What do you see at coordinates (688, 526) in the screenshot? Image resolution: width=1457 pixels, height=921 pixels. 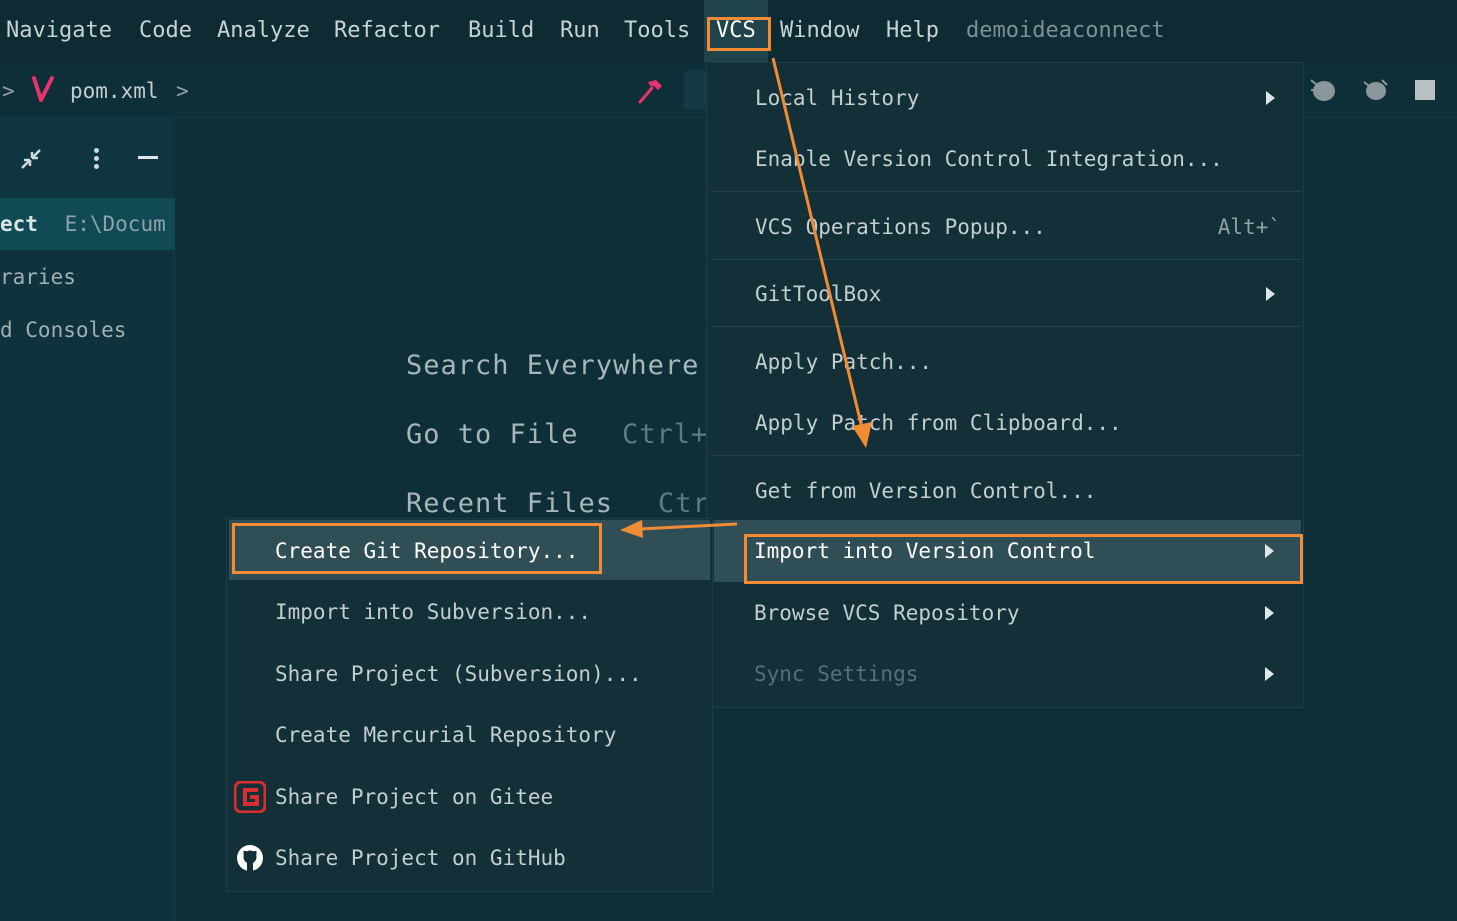 I see `arrow-import-to-git` at bounding box center [688, 526].